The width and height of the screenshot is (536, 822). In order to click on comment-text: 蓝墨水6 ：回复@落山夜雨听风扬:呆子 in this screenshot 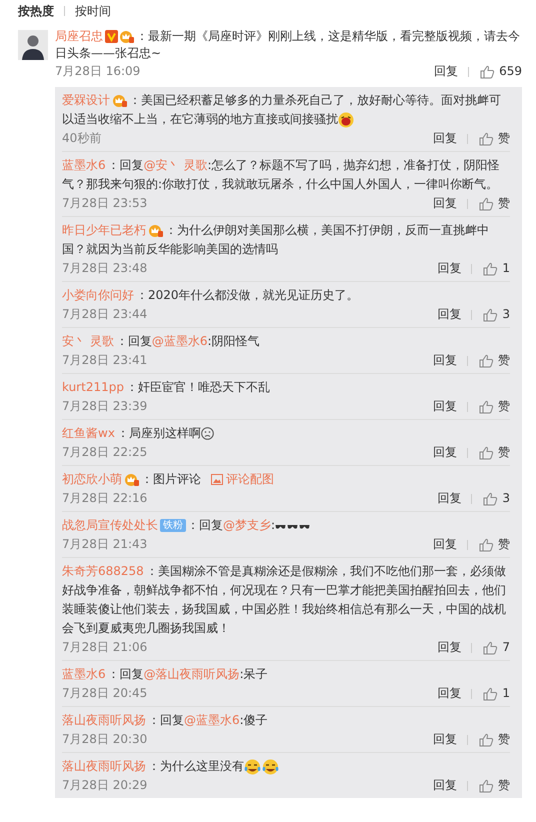, I will do `click(165, 674)`.